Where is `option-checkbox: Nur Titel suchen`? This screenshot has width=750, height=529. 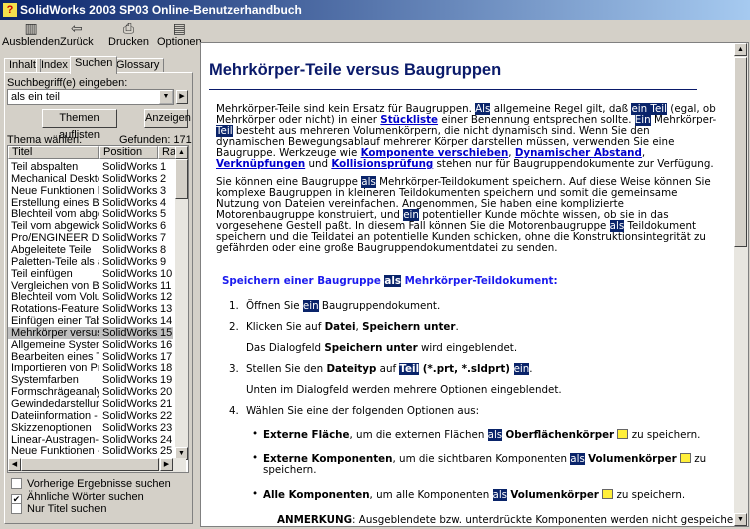 option-checkbox: Nur Titel suchen is located at coordinates (58, 509).